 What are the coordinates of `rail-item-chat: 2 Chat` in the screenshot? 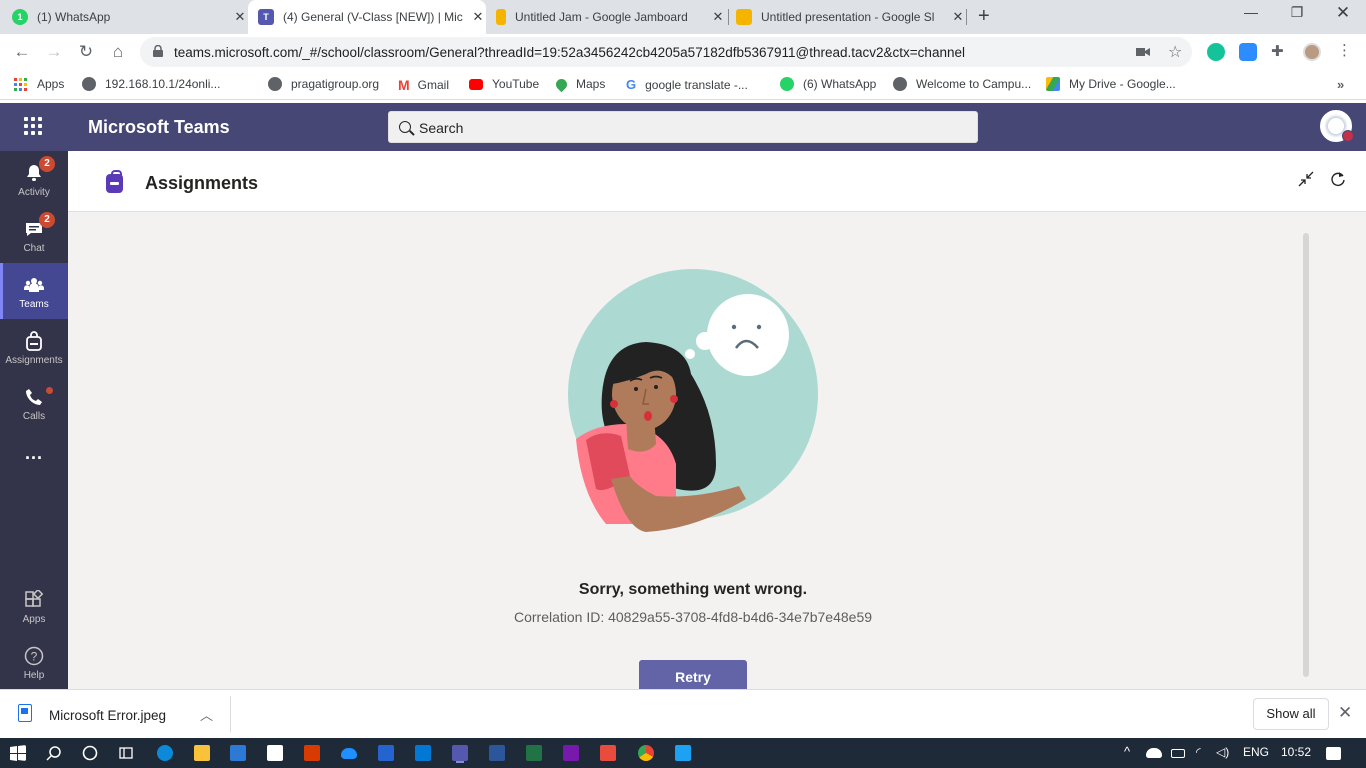 It's located at (34, 235).